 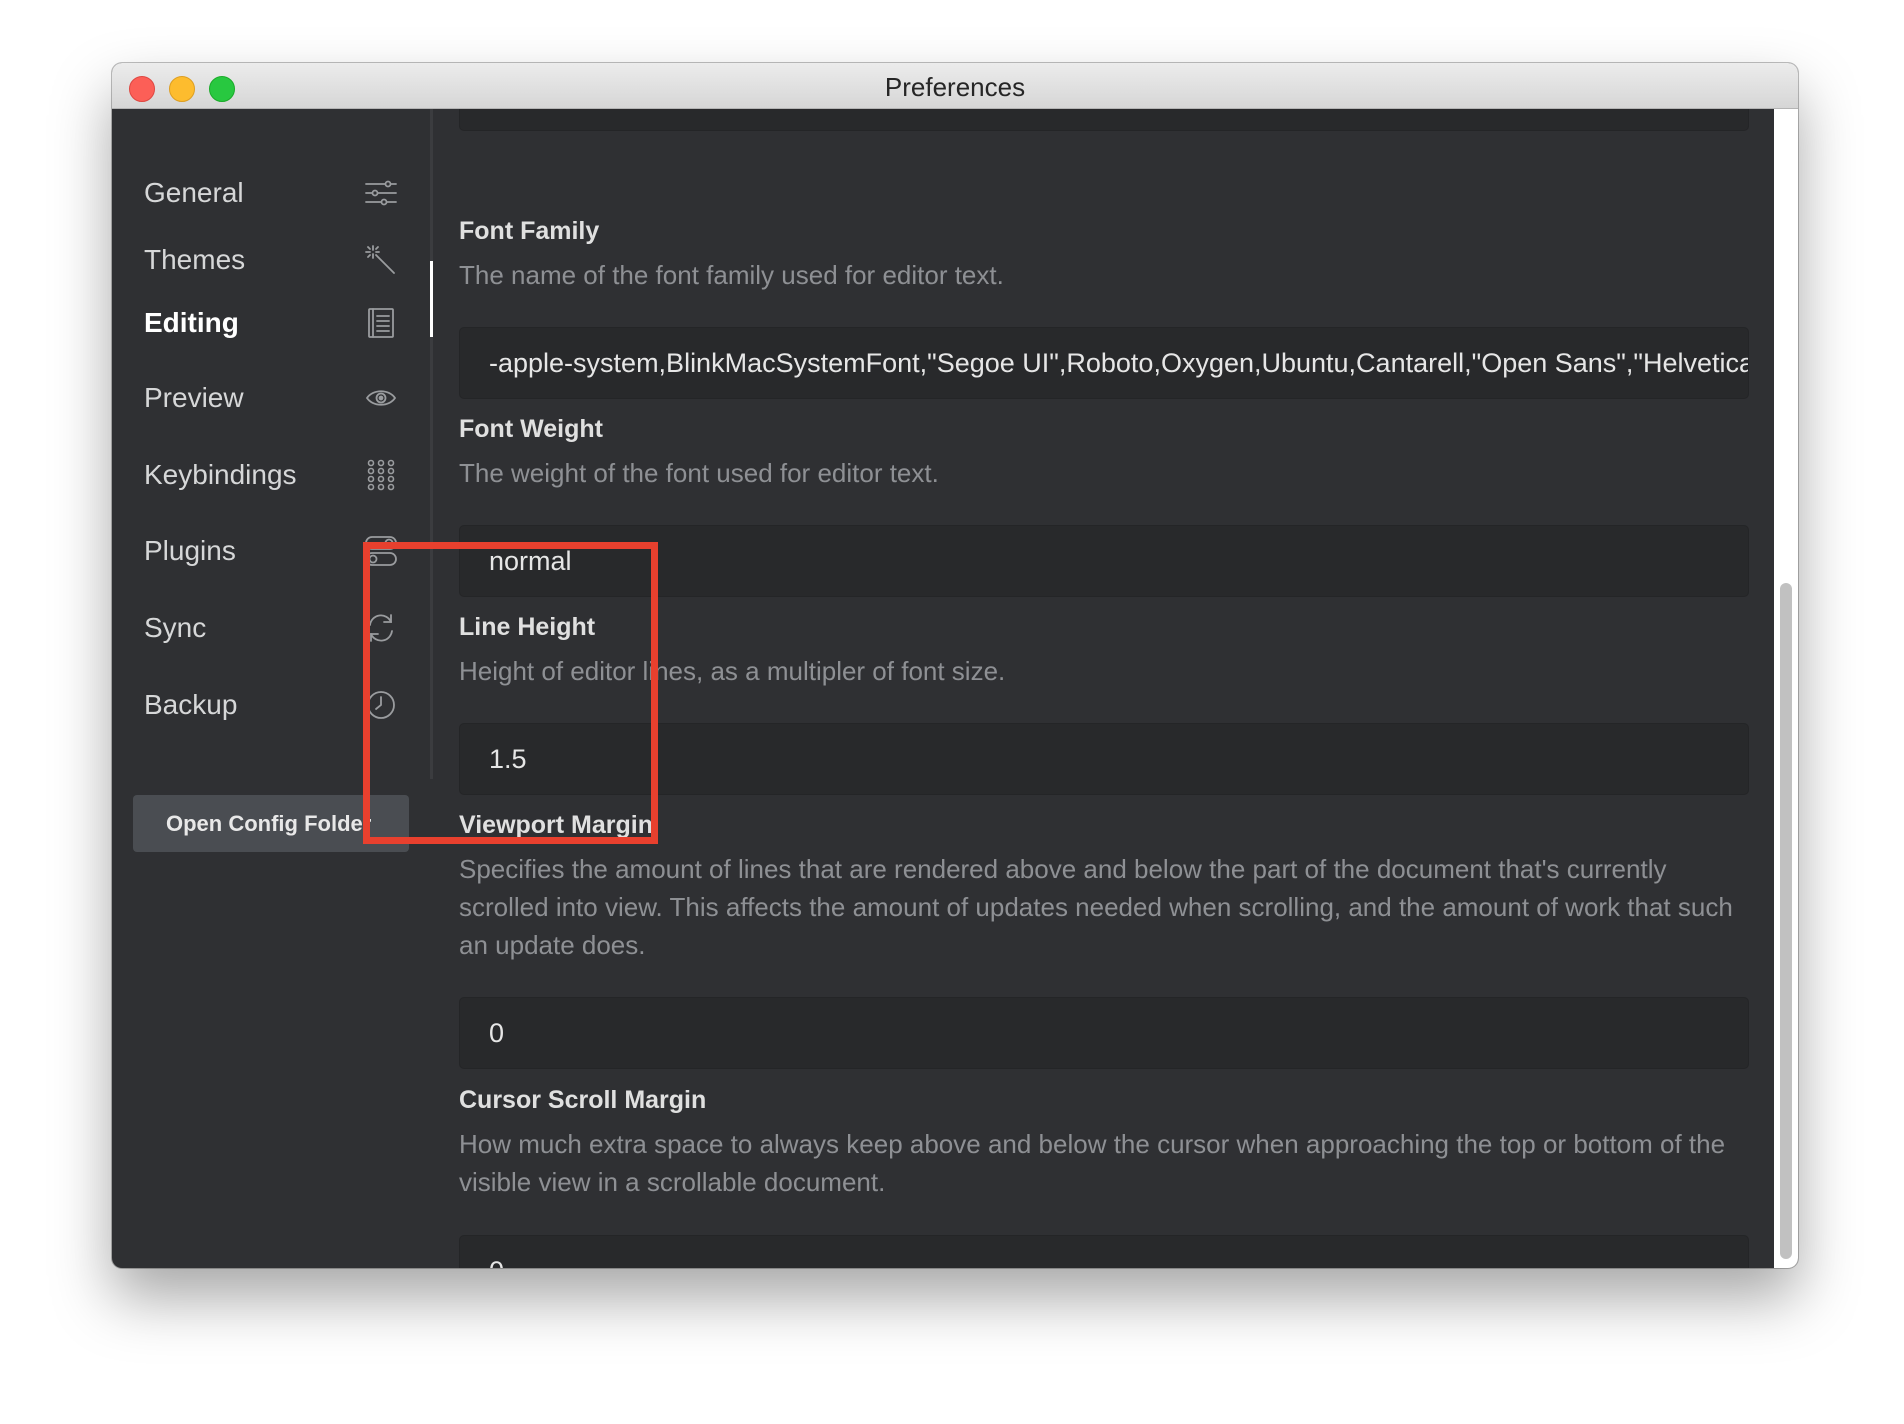 I want to click on scrollbar-track, so click(x=1786, y=688).